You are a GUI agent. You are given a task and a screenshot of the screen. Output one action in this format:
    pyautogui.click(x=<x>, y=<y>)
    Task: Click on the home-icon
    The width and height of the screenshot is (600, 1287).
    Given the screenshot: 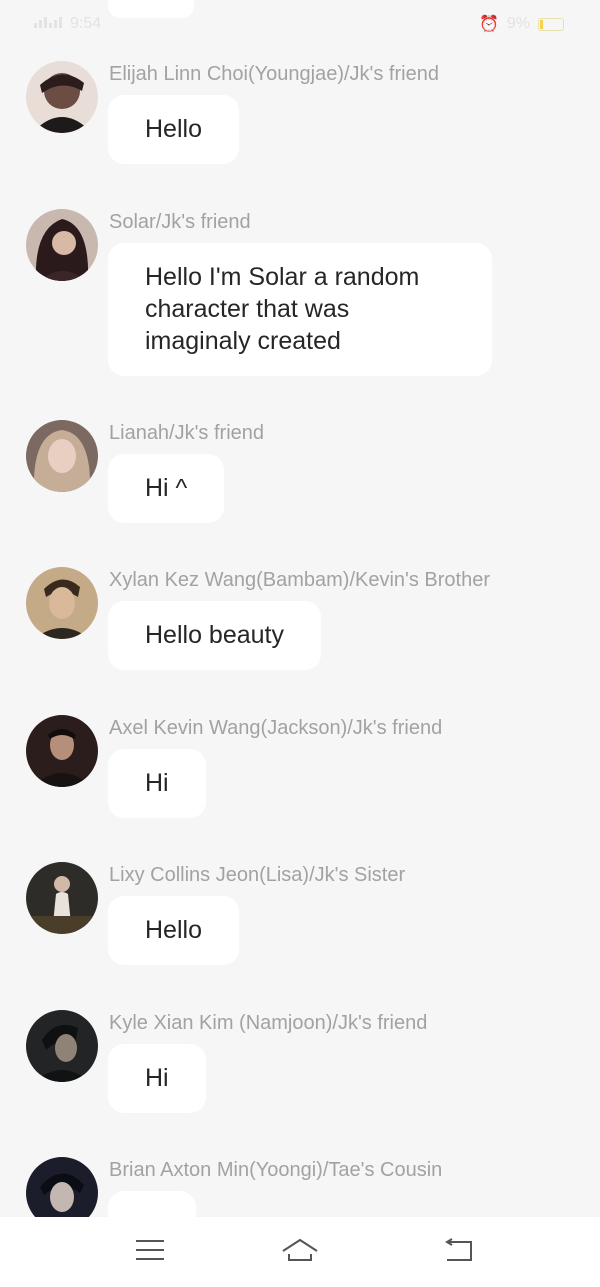 What is the action you would take?
    pyautogui.click(x=300, y=1252)
    